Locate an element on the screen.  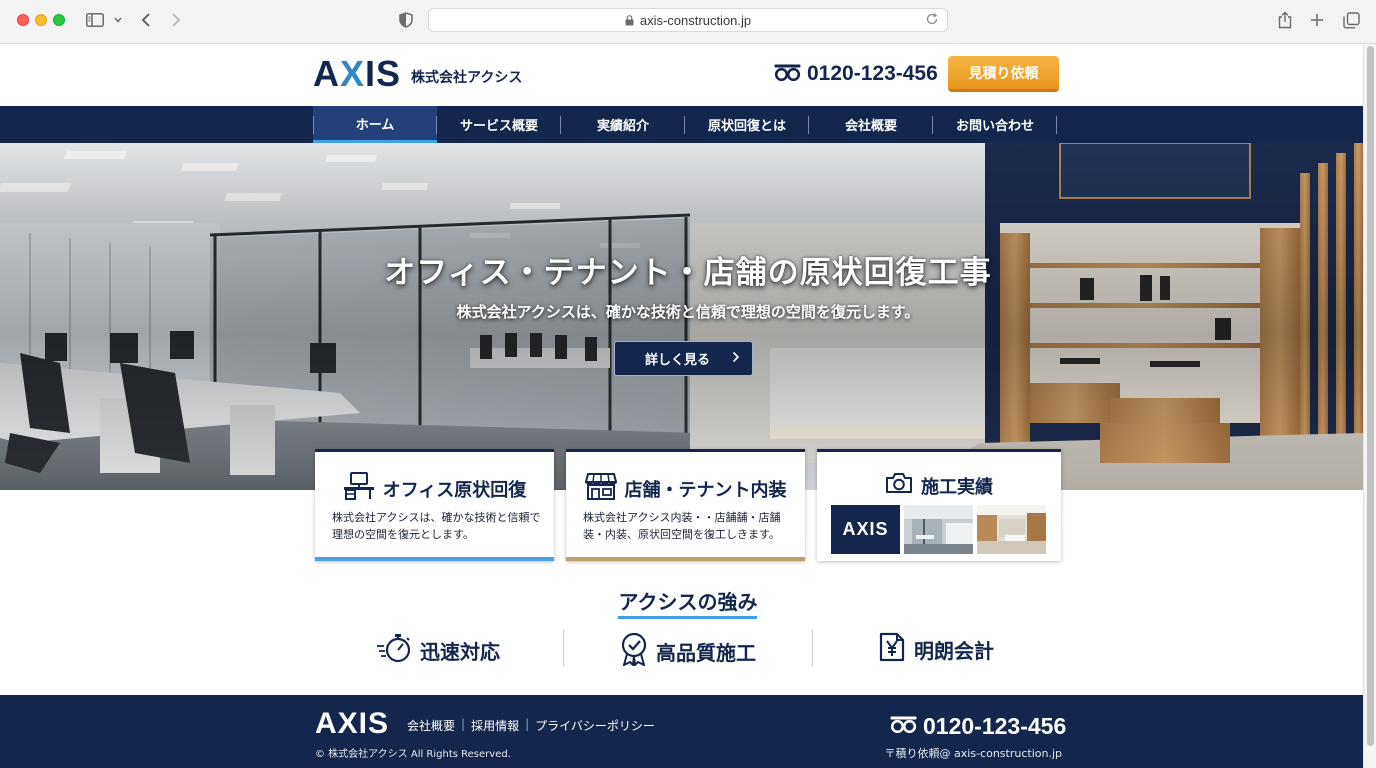
works-thumb-store is located at coordinates (1011, 529).